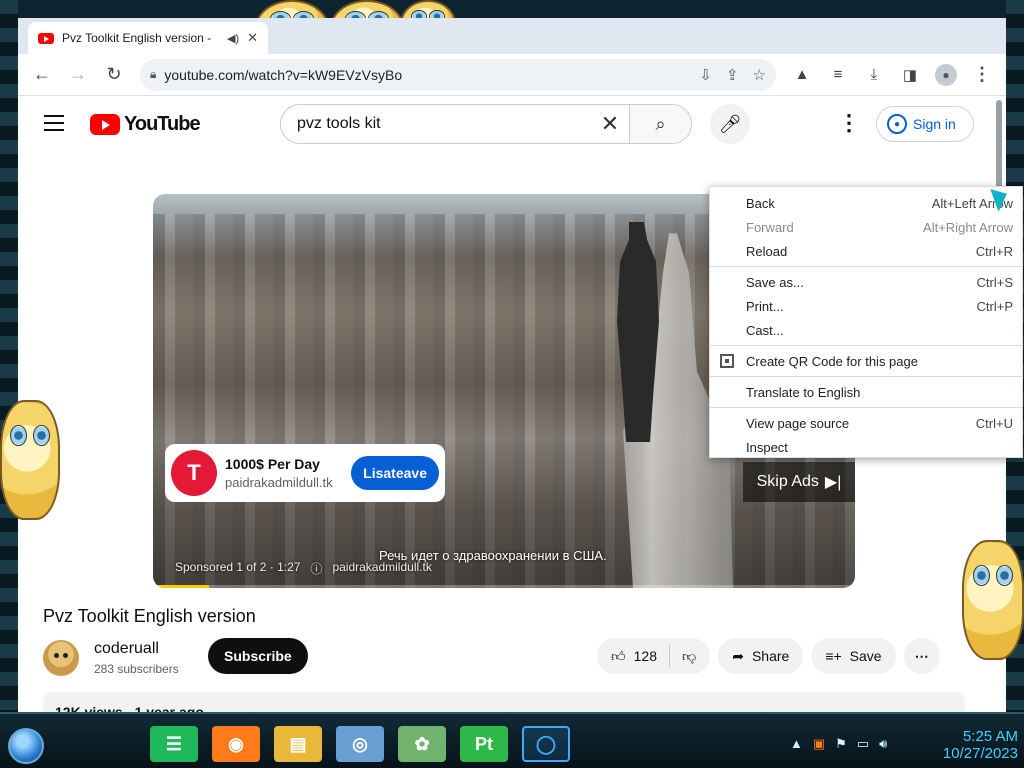  I want to click on menu-item-shortcut: Ctrl+R, so click(994, 251).